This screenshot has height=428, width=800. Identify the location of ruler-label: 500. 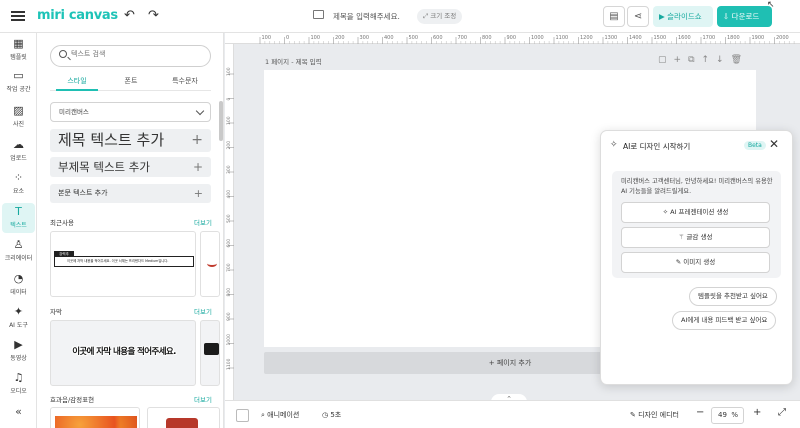
(229, 218).